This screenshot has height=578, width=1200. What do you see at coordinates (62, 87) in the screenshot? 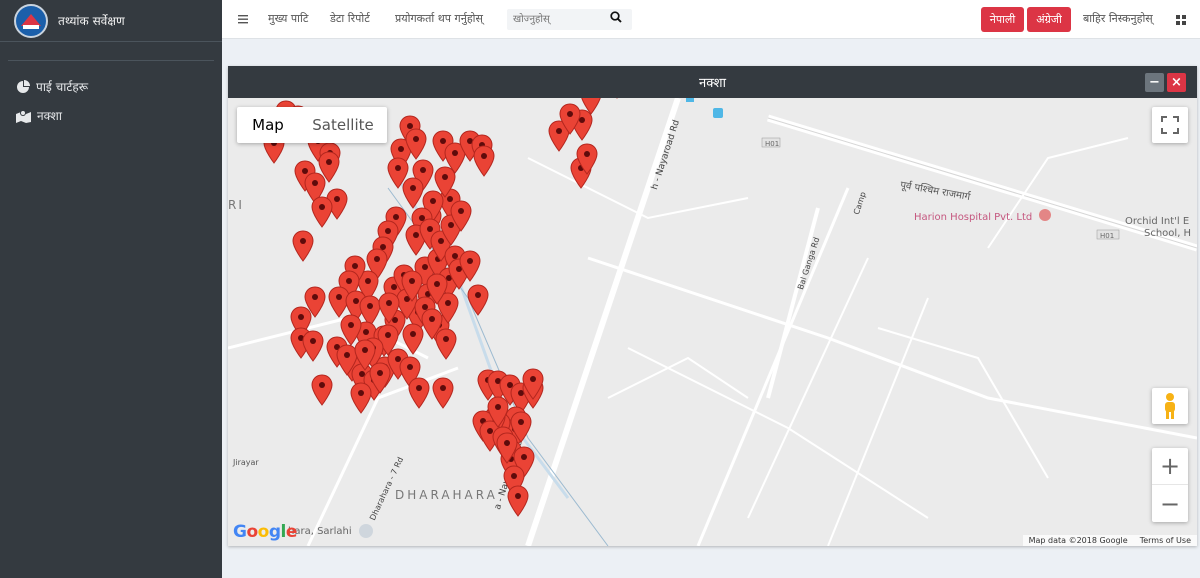
I see `sidebar-item-label: पाई चार्टहरू` at bounding box center [62, 87].